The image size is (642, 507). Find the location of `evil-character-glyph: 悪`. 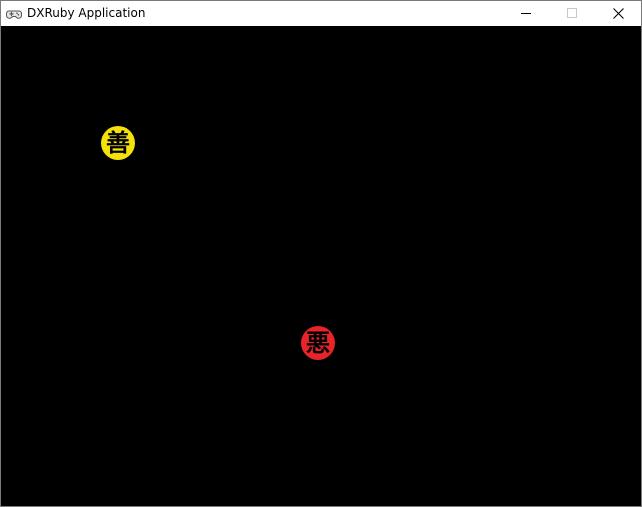

evil-character-glyph: 悪 is located at coordinates (318, 343).